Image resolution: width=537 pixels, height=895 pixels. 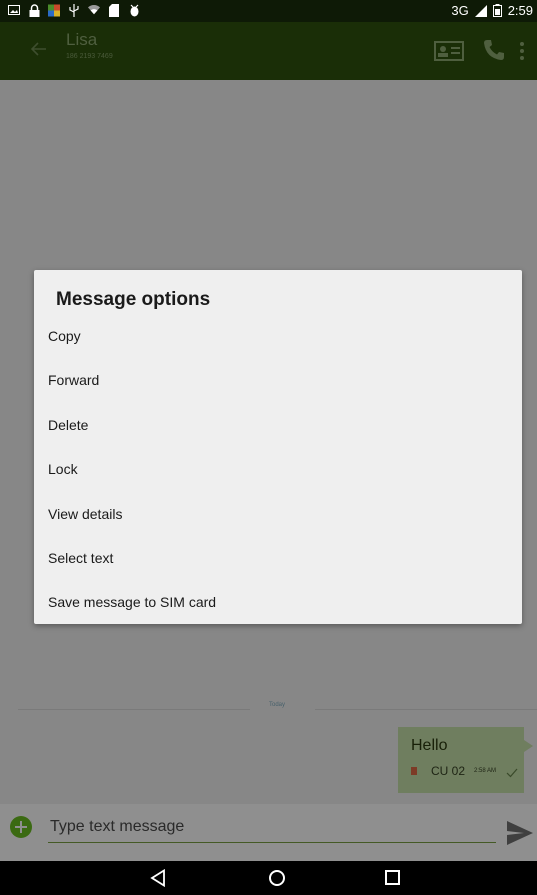 What do you see at coordinates (429, 745) in the screenshot?
I see `message-text: Hello` at bounding box center [429, 745].